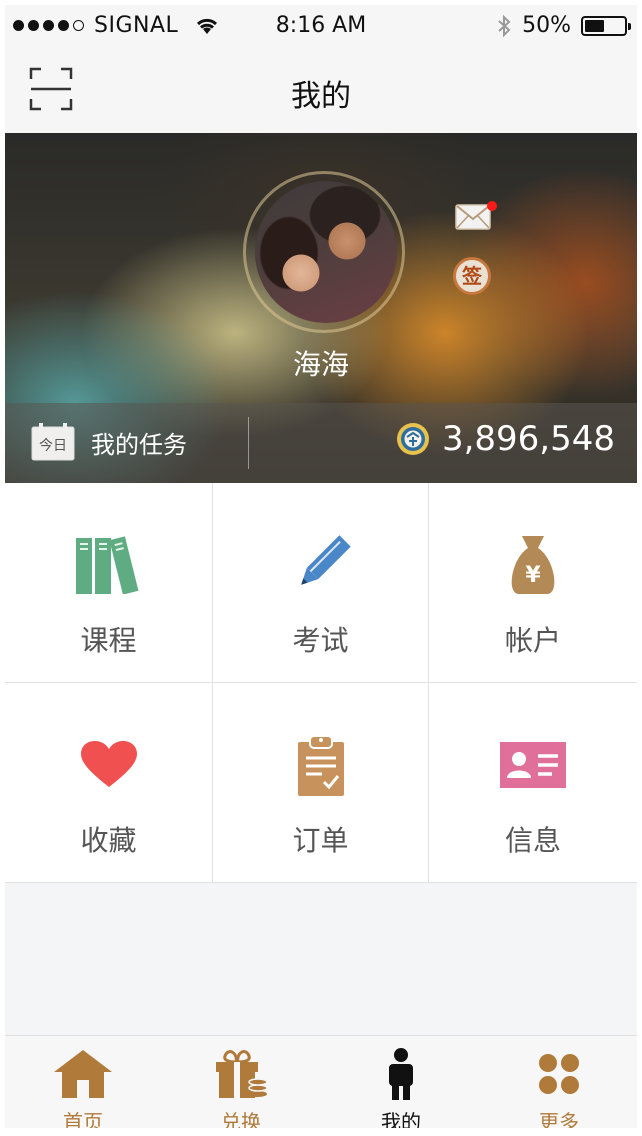 This screenshot has height=1136, width=642. Describe the element at coordinates (241, 1122) in the screenshot. I see `tab-label: 兑换` at that location.